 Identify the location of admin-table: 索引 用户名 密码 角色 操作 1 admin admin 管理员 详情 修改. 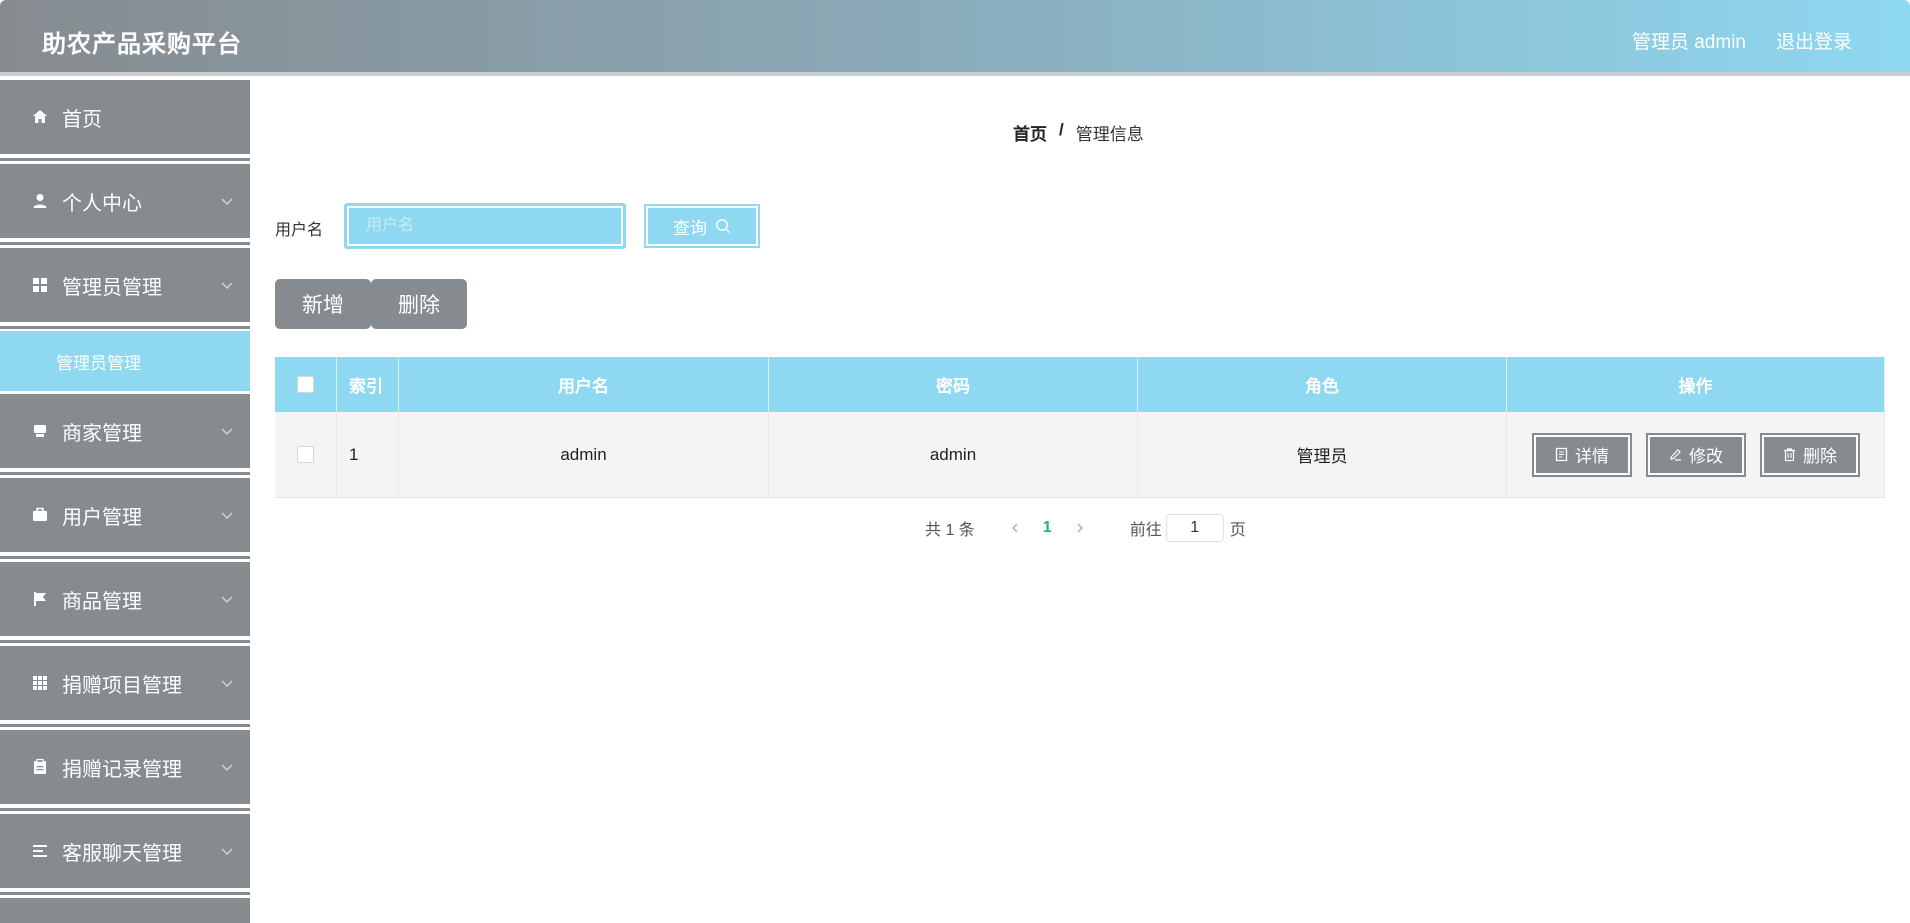
(1080, 427).